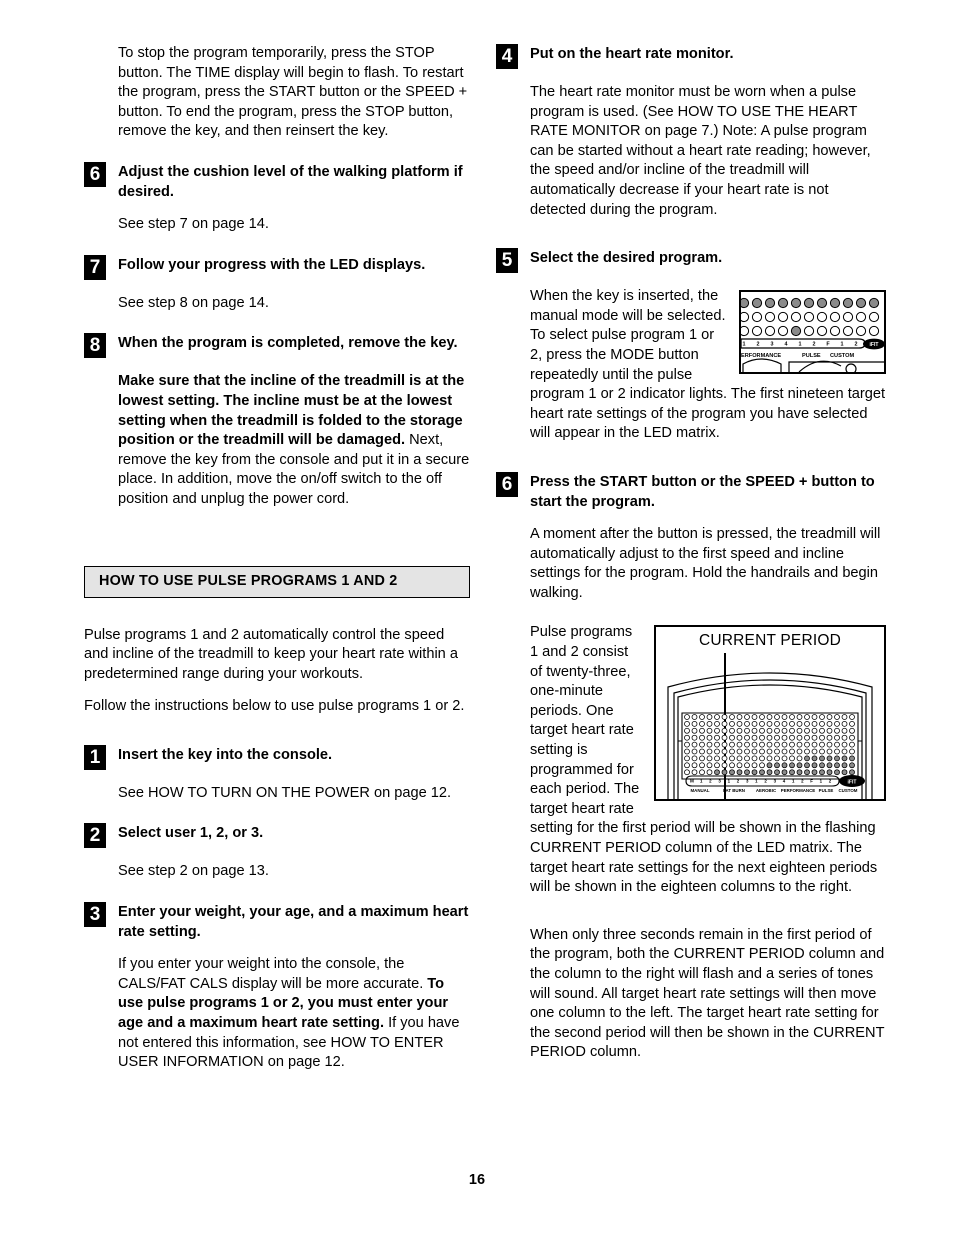  Describe the element at coordinates (477, 1180) in the screenshot. I see `page-number: 16` at that location.